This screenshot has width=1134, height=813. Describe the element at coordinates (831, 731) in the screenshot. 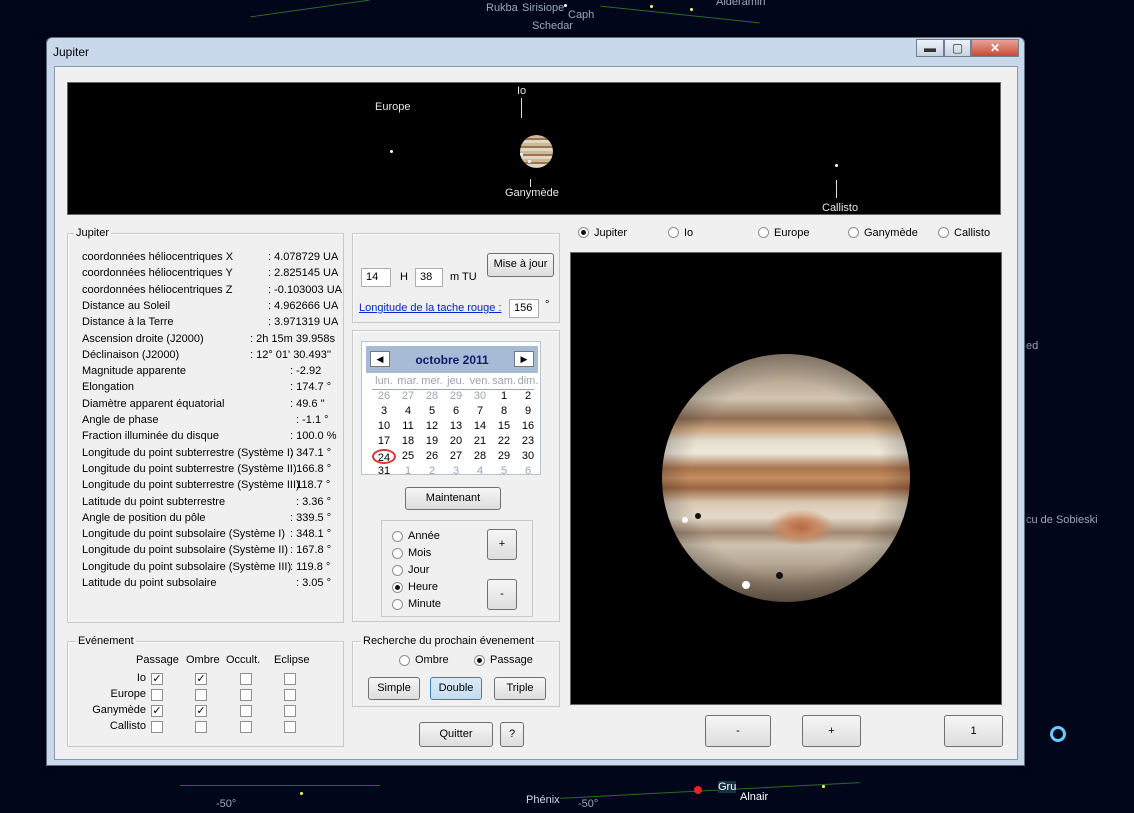

I see `zoom-in-button: +` at that location.